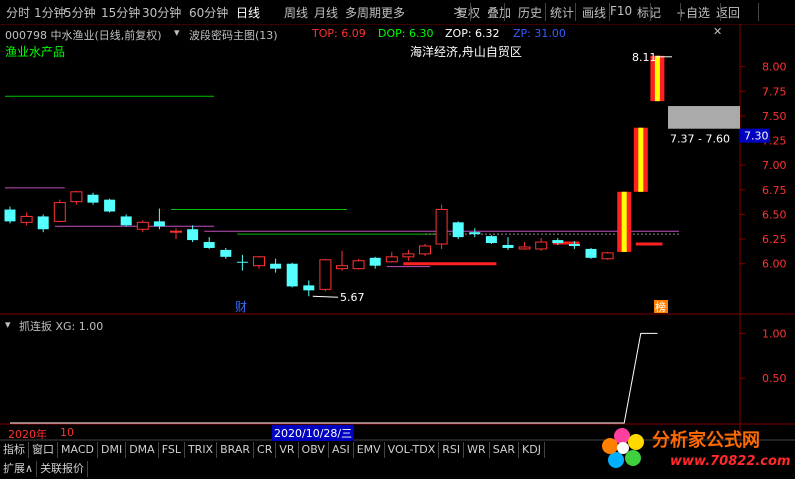 The image size is (795, 479). Describe the element at coordinates (756, 136) in the screenshot. I see `price-tag-label: 7.30` at that location.